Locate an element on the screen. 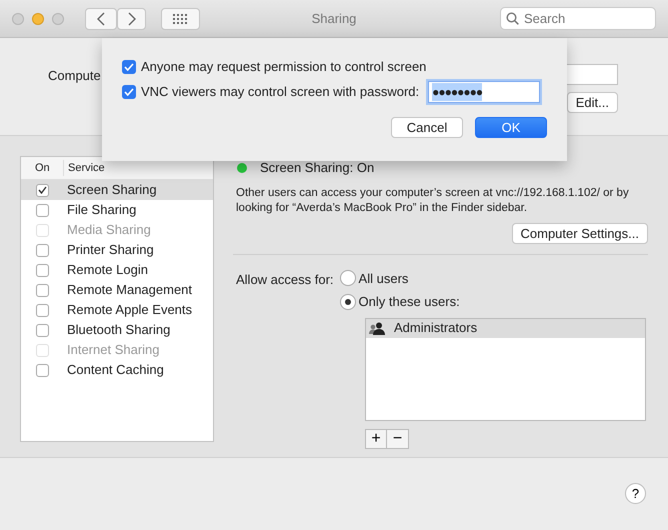 This screenshot has width=668, height=530. service-row: Printer Sharing is located at coordinates (117, 250).